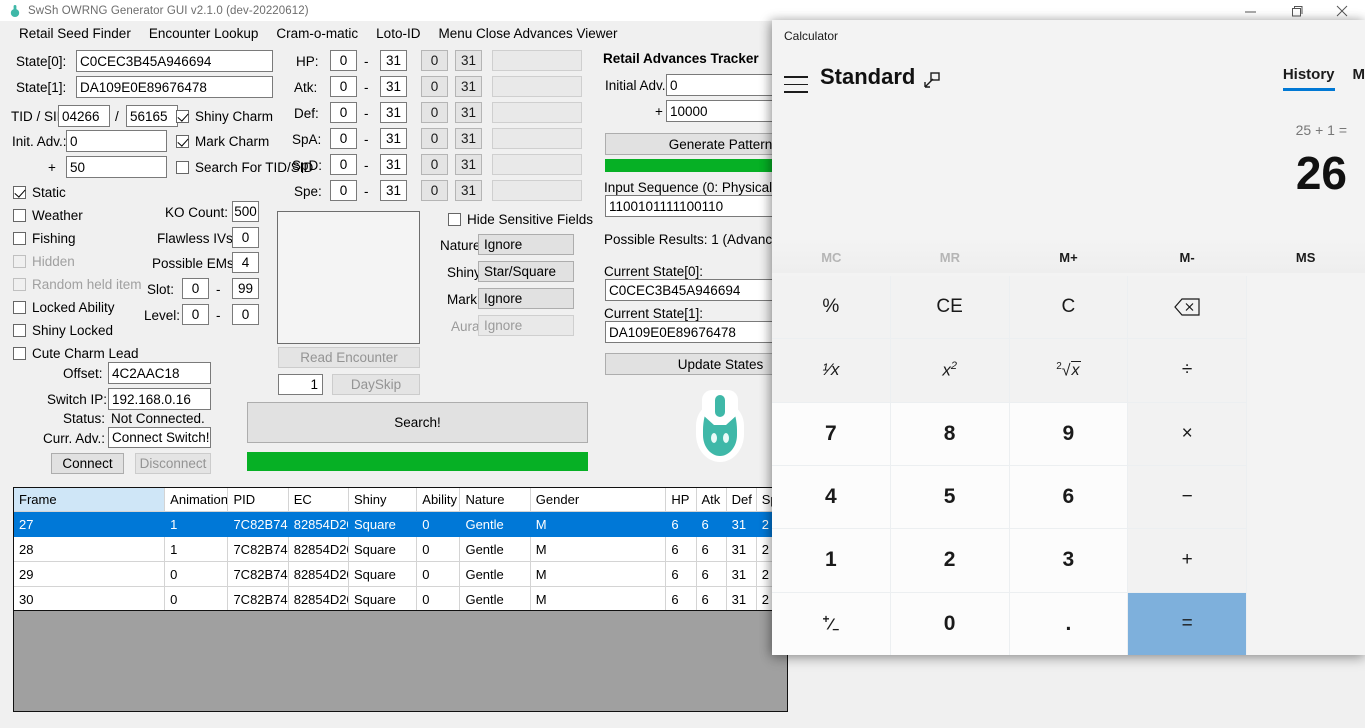  Describe the element at coordinates (245, 211) in the screenshot. I see `ko-count-input: 500` at that location.